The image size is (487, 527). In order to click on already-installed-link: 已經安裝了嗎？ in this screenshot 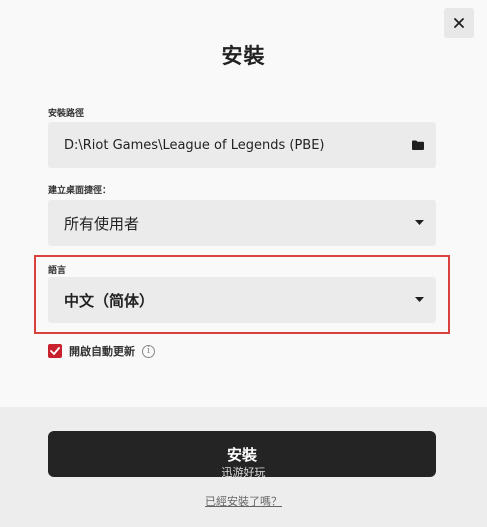, I will do `click(243, 501)`.